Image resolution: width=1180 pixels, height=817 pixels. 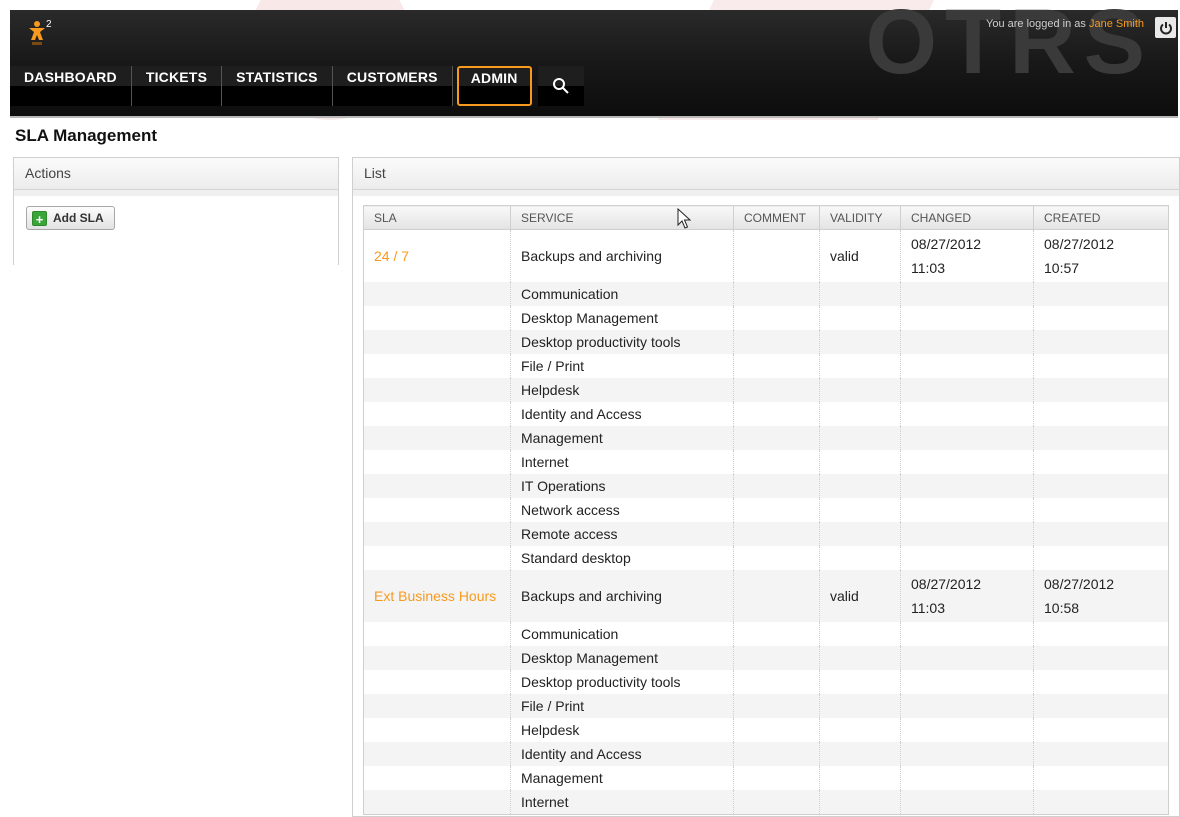 What do you see at coordinates (928, 268) in the screenshot?
I see `changed-time: 11:03` at bounding box center [928, 268].